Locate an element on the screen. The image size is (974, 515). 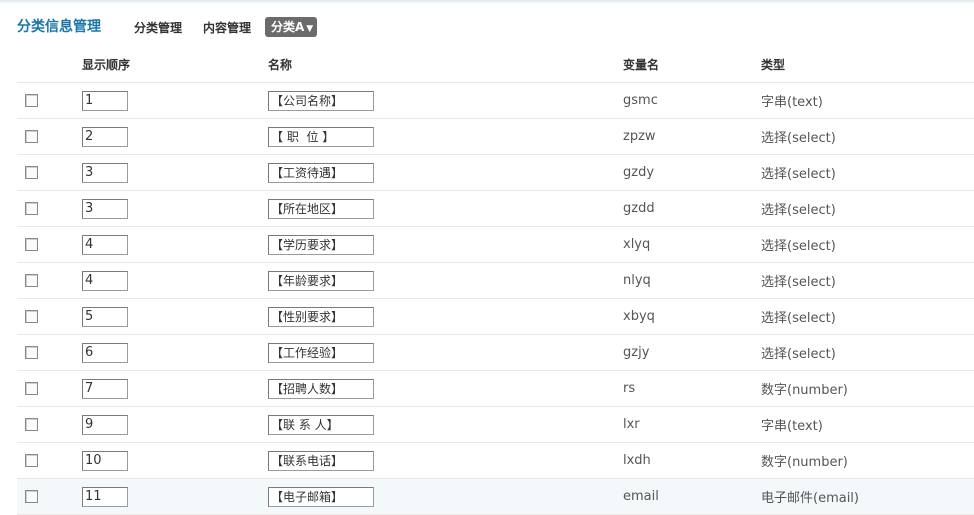
header-checkbox-col is located at coordinates (49, 64).